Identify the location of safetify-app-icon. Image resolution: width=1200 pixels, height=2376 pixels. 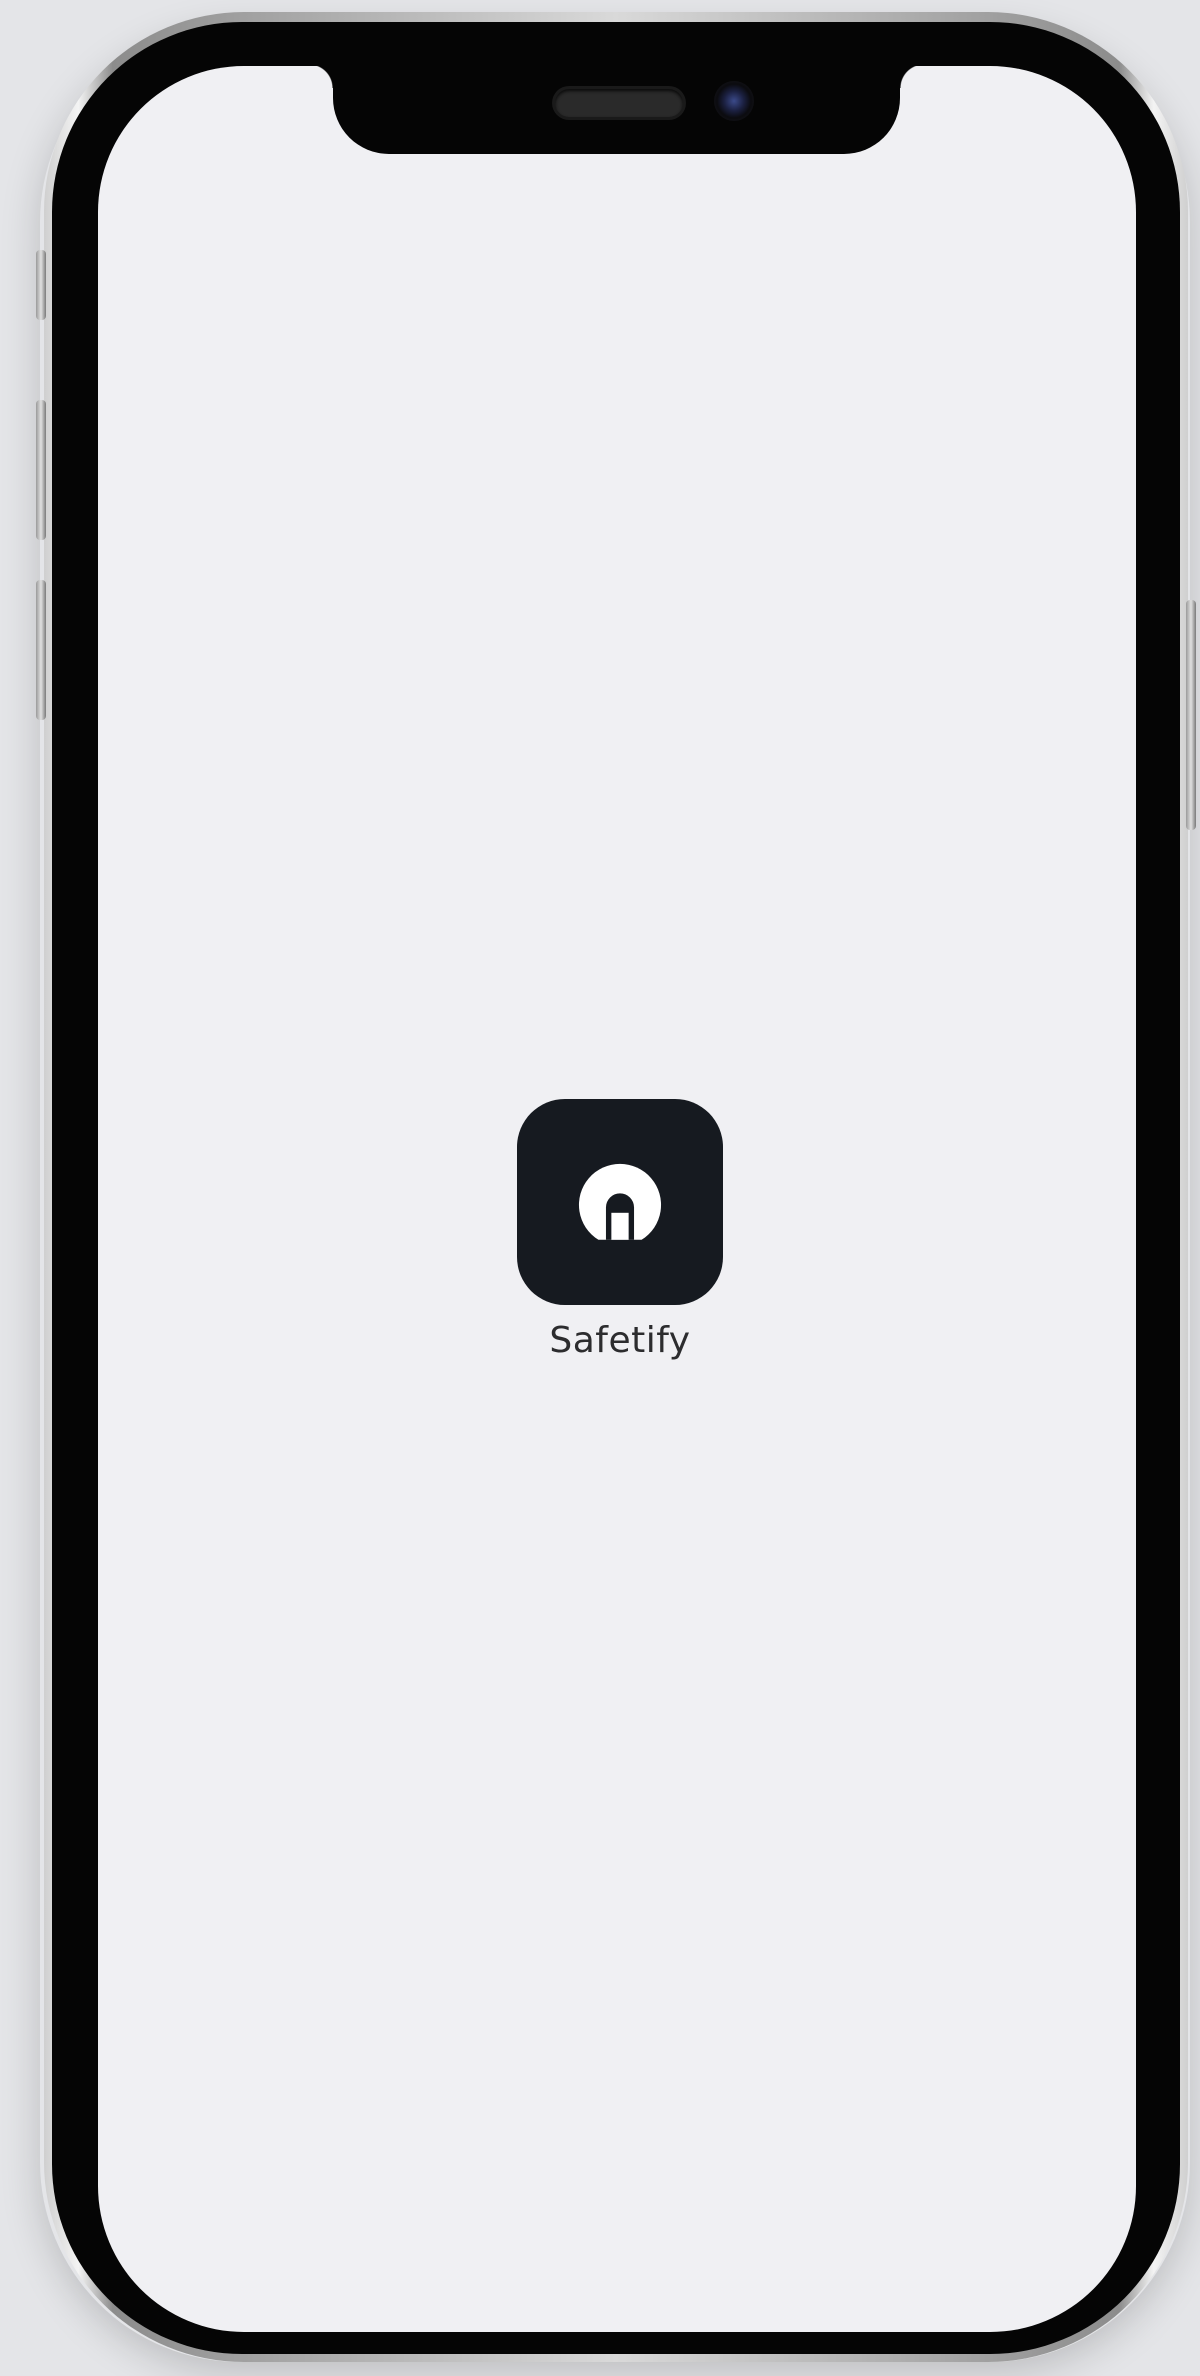
(620, 1202).